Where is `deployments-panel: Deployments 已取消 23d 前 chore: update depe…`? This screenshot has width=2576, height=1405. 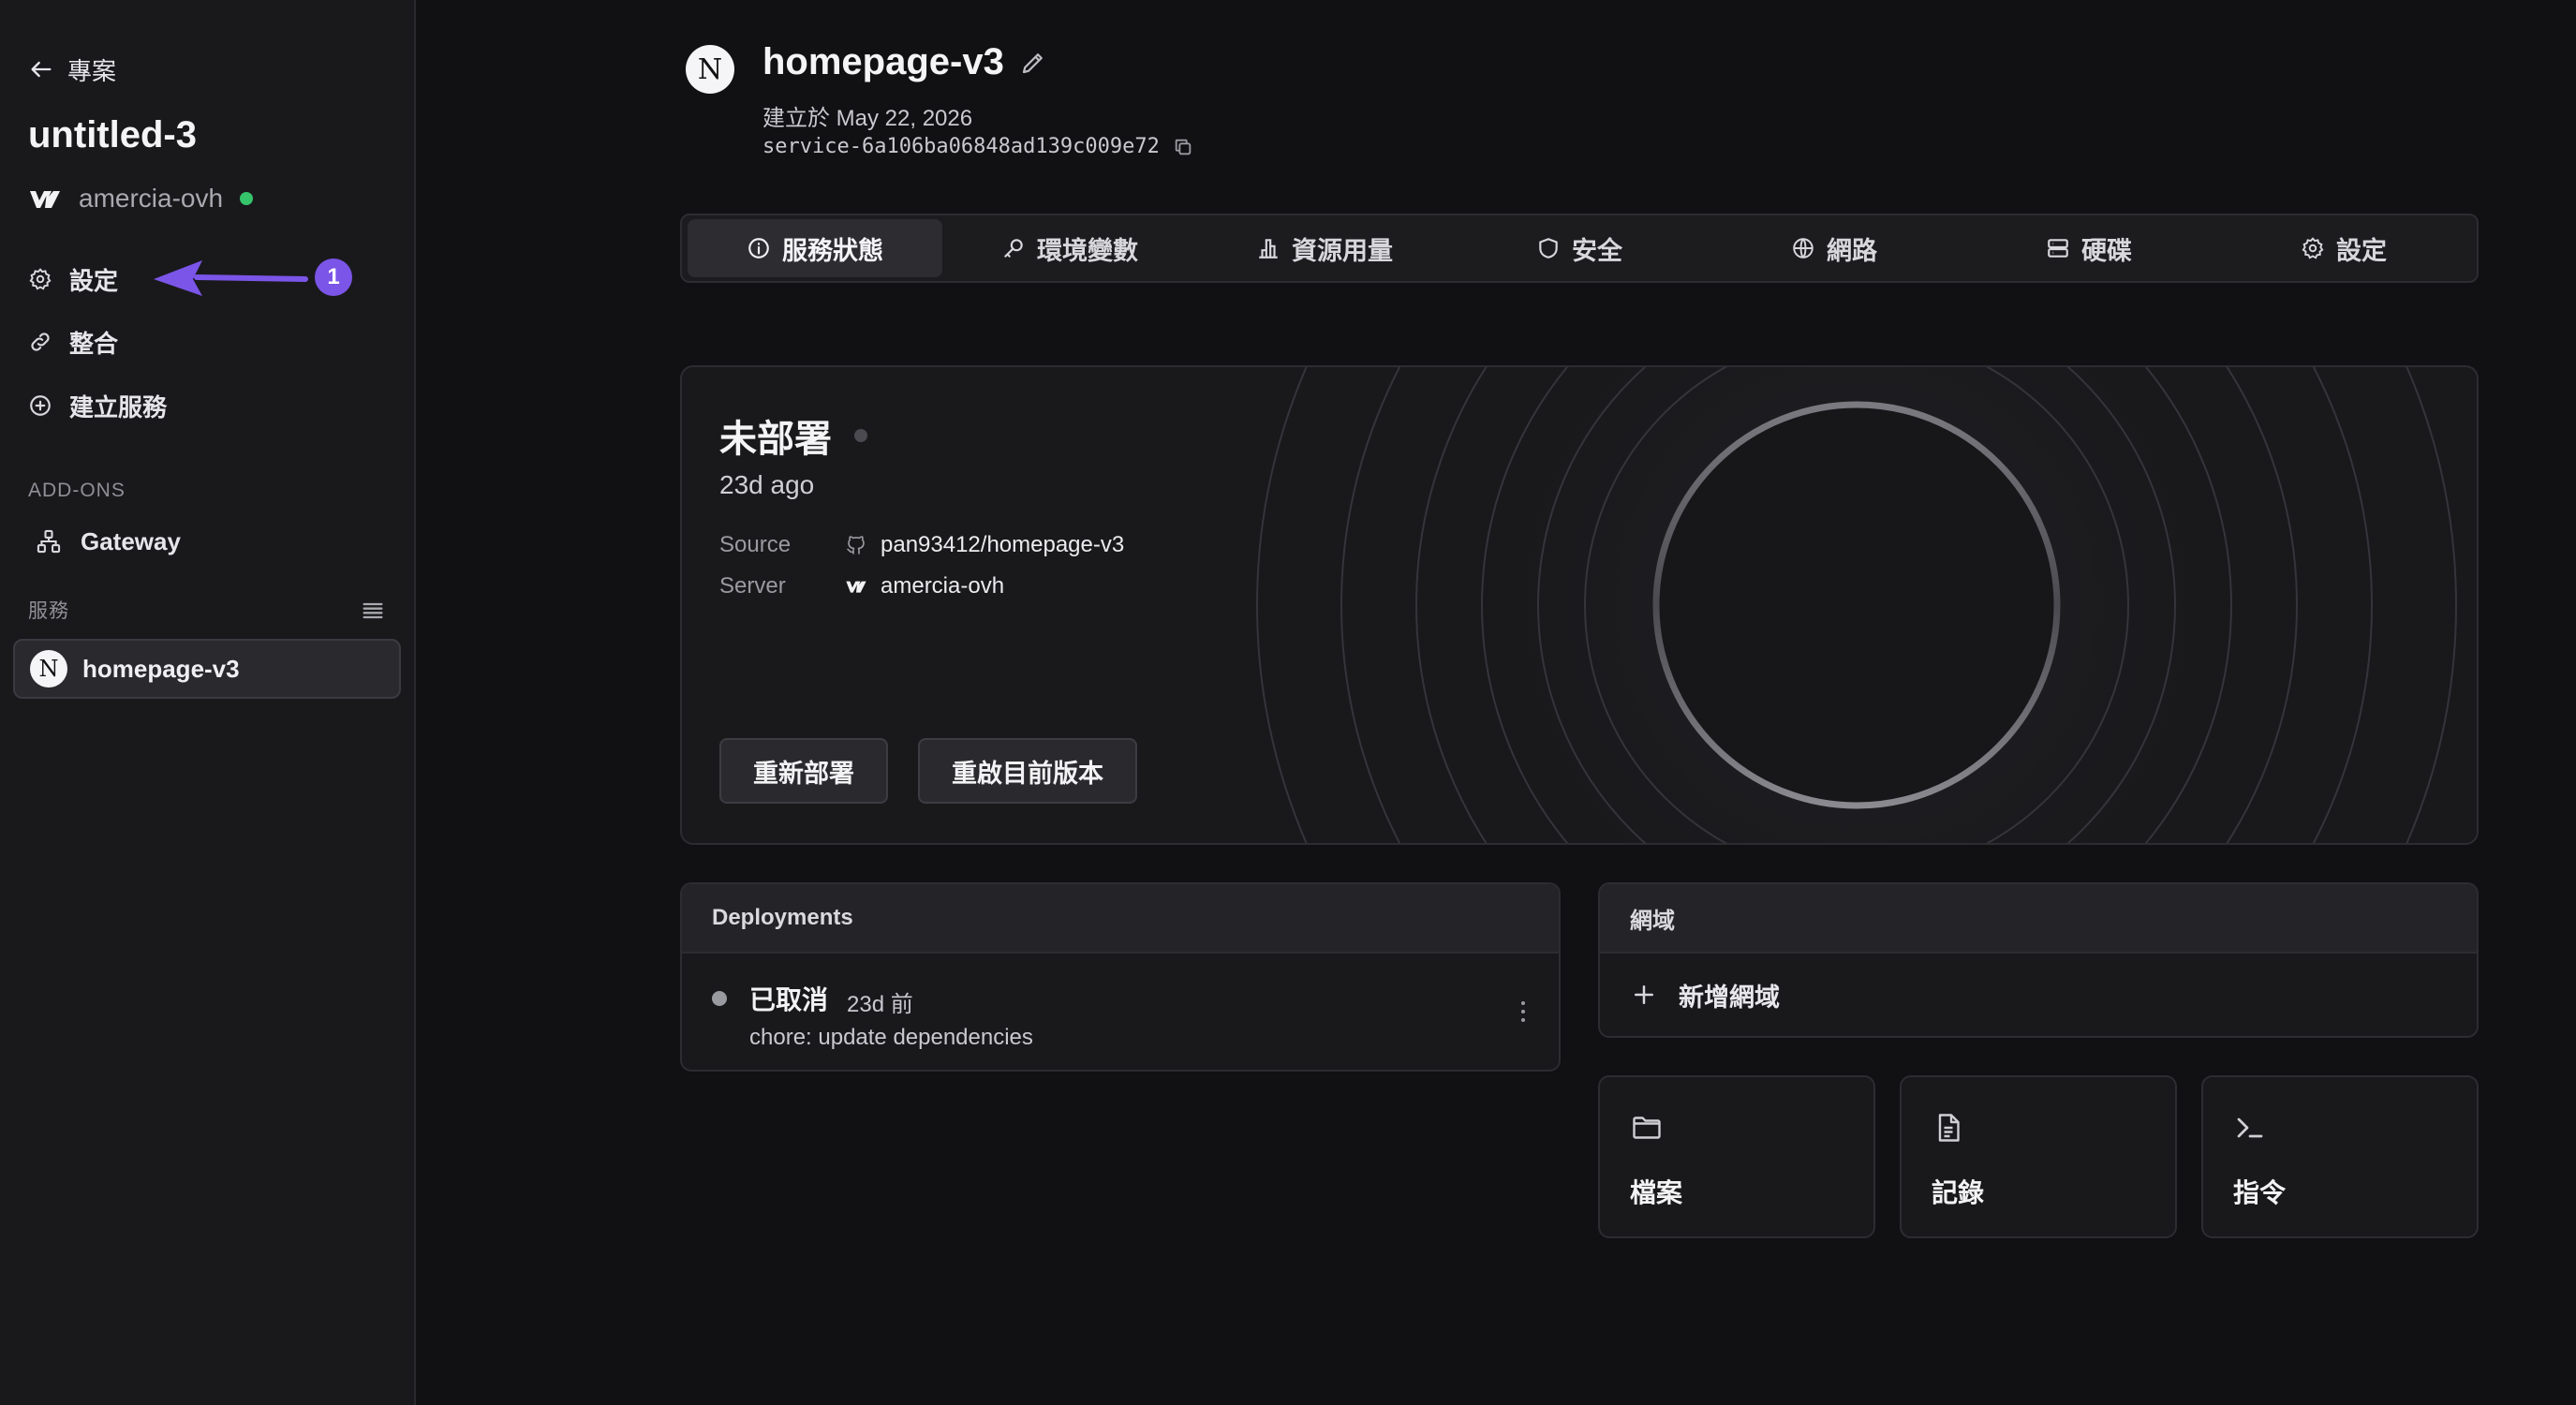 deployments-panel: Deployments 已取消 23d 前 chore: update depe… is located at coordinates (1120, 977).